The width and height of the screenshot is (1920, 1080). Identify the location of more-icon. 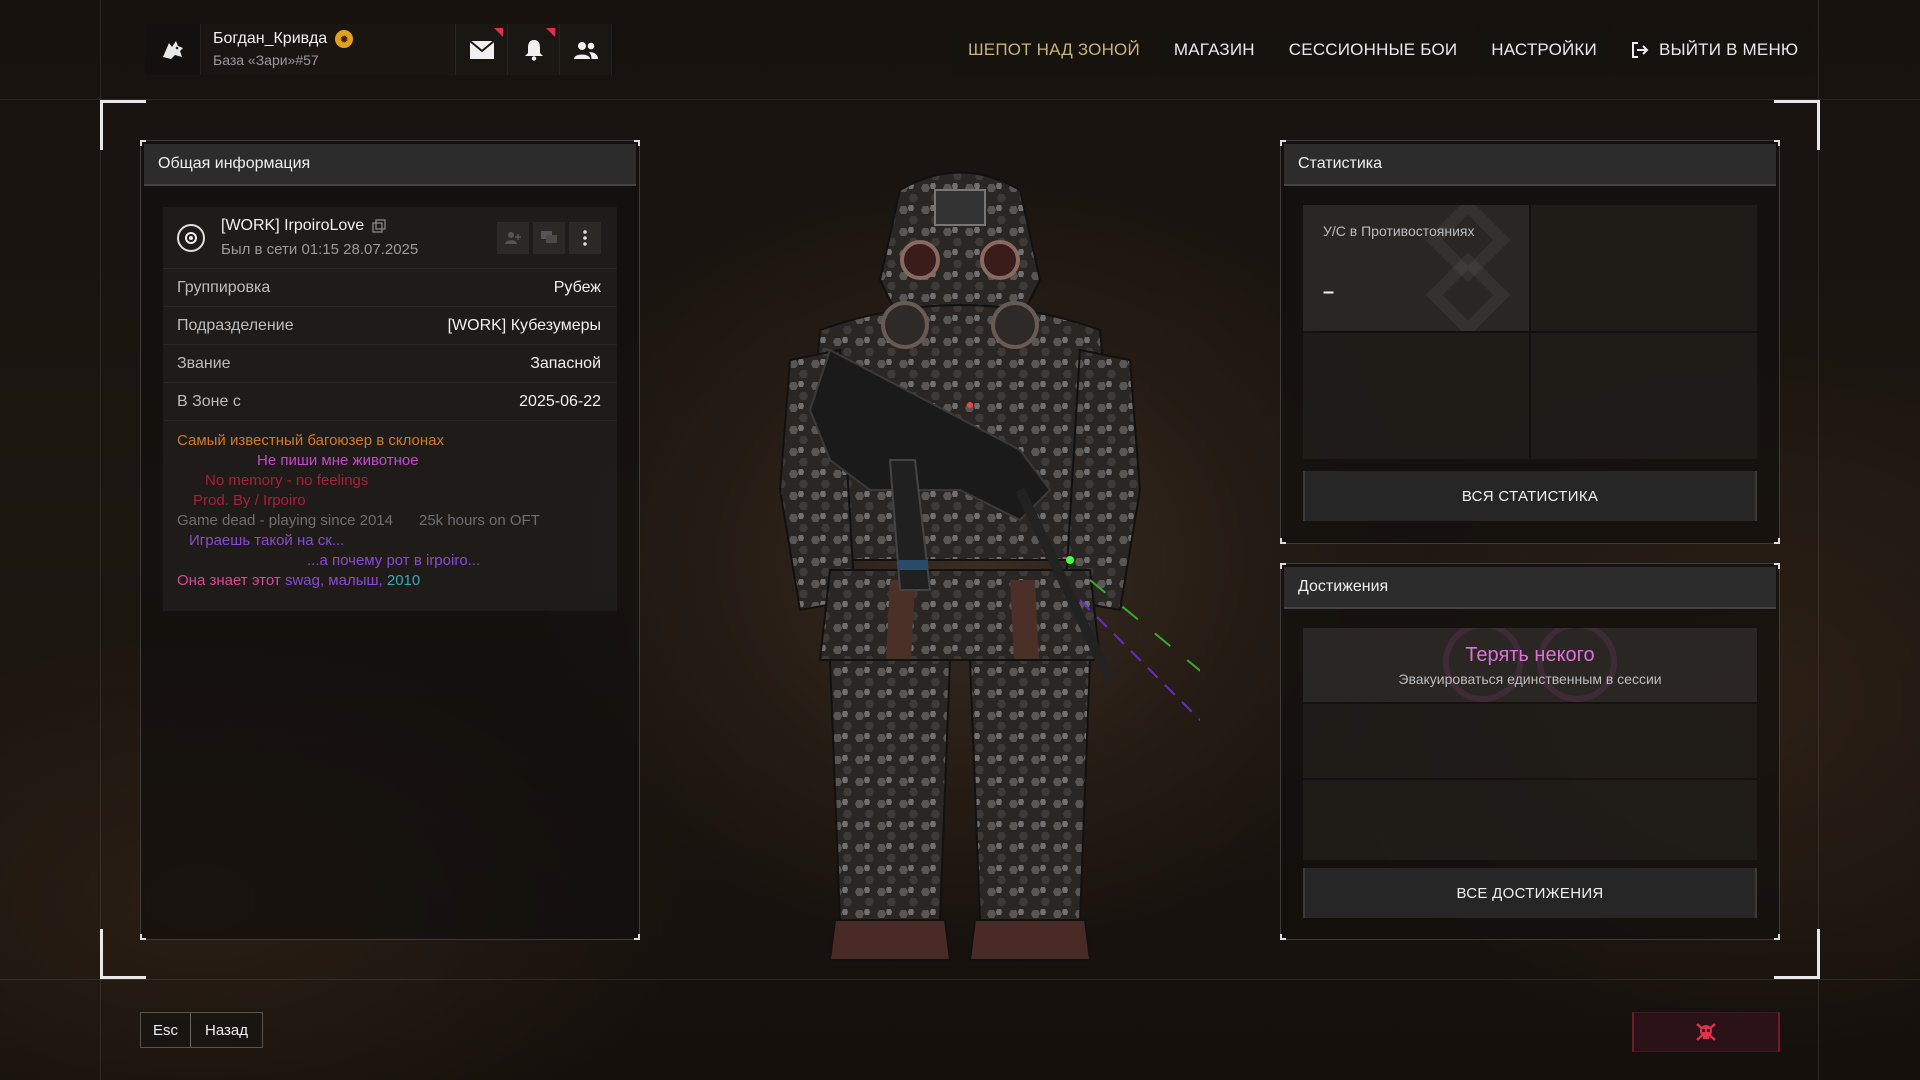
(585, 237).